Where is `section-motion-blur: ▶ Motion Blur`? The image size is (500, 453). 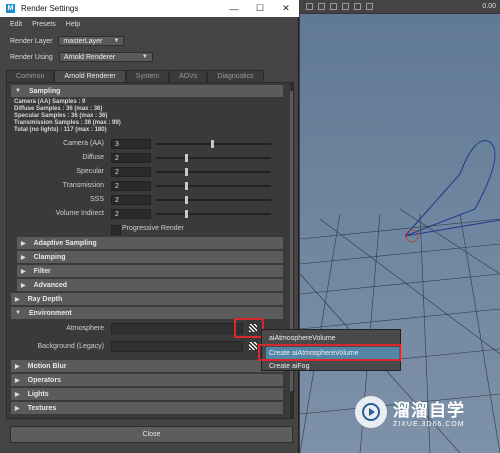
section-motion-blur: ▶ Motion Blur is located at coordinates (147, 366).